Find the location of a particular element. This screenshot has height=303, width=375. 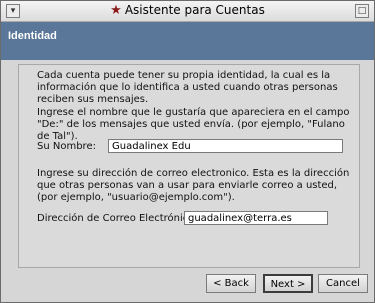

page-header: Identidad is located at coordinates (187, 41).